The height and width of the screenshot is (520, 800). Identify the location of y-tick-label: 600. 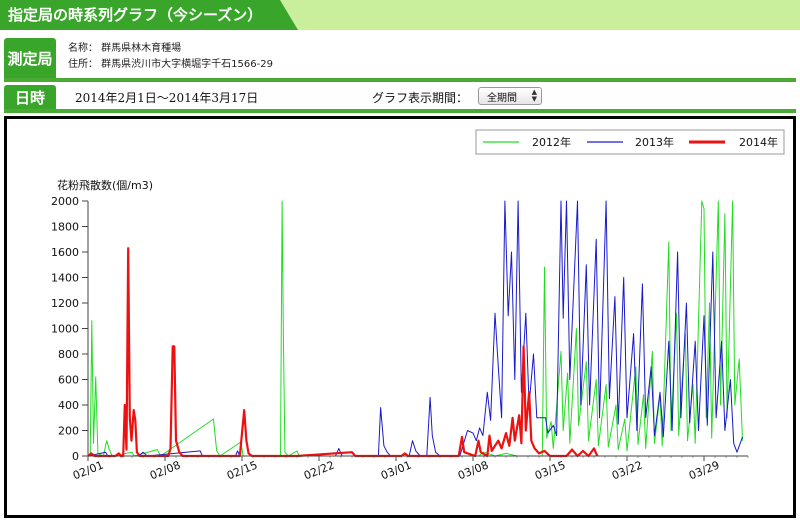
(68, 380).